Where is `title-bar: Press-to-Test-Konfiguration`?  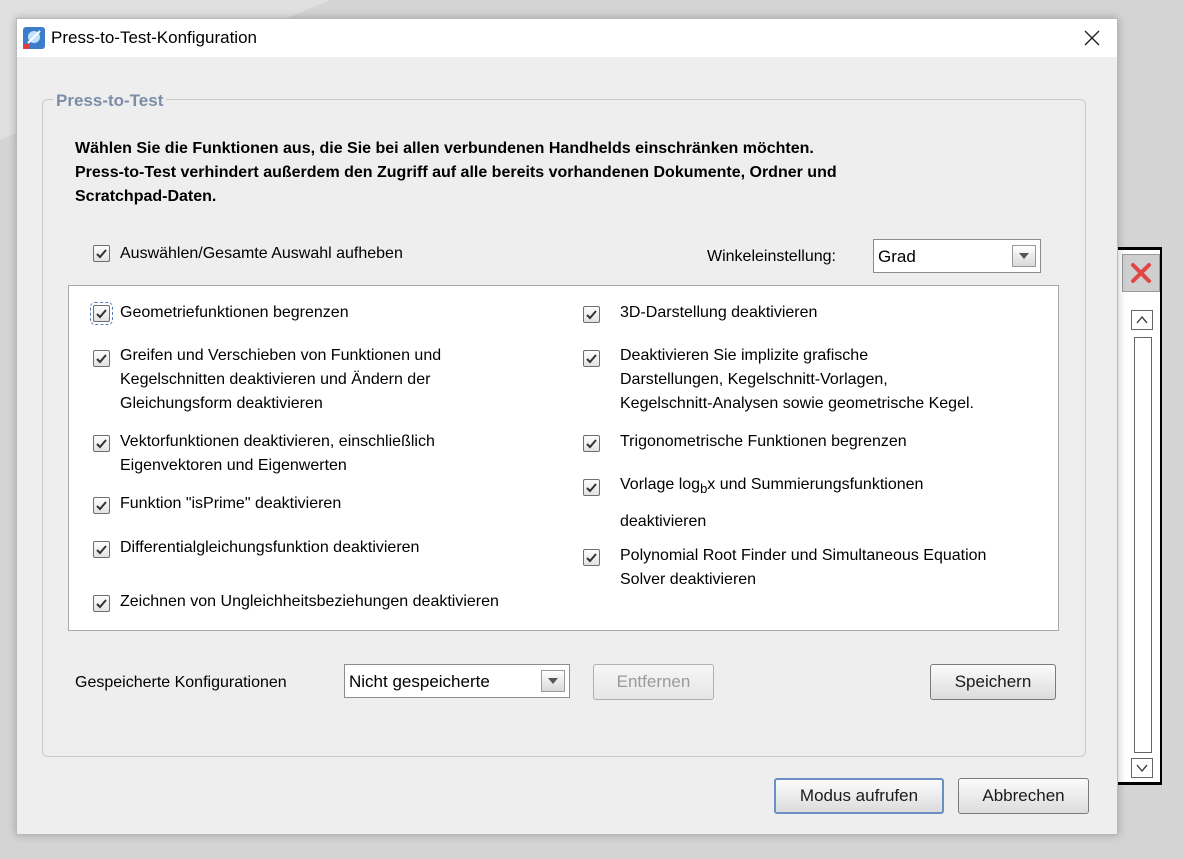 title-bar: Press-to-Test-Konfiguration is located at coordinates (567, 38).